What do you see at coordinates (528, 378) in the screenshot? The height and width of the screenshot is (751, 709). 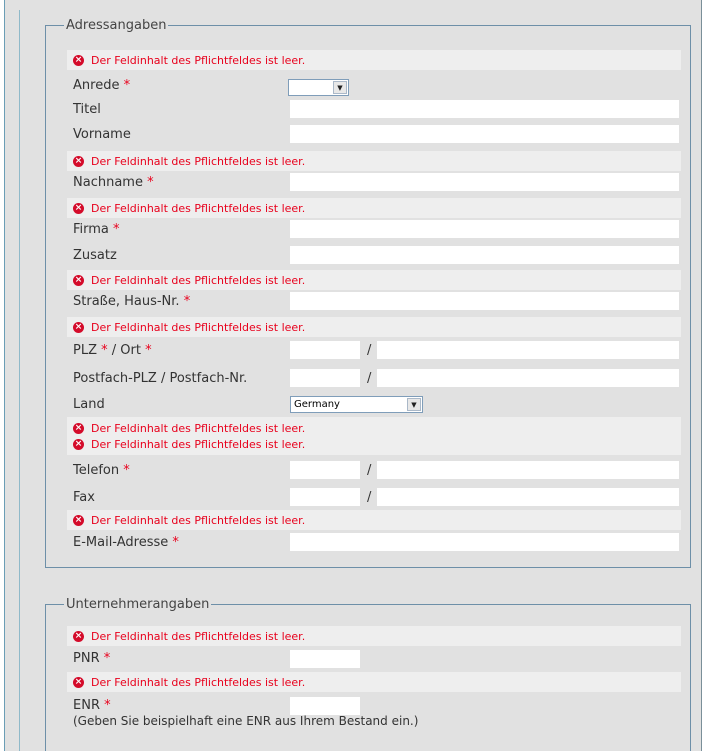 I see `postfach-nr-input` at bounding box center [528, 378].